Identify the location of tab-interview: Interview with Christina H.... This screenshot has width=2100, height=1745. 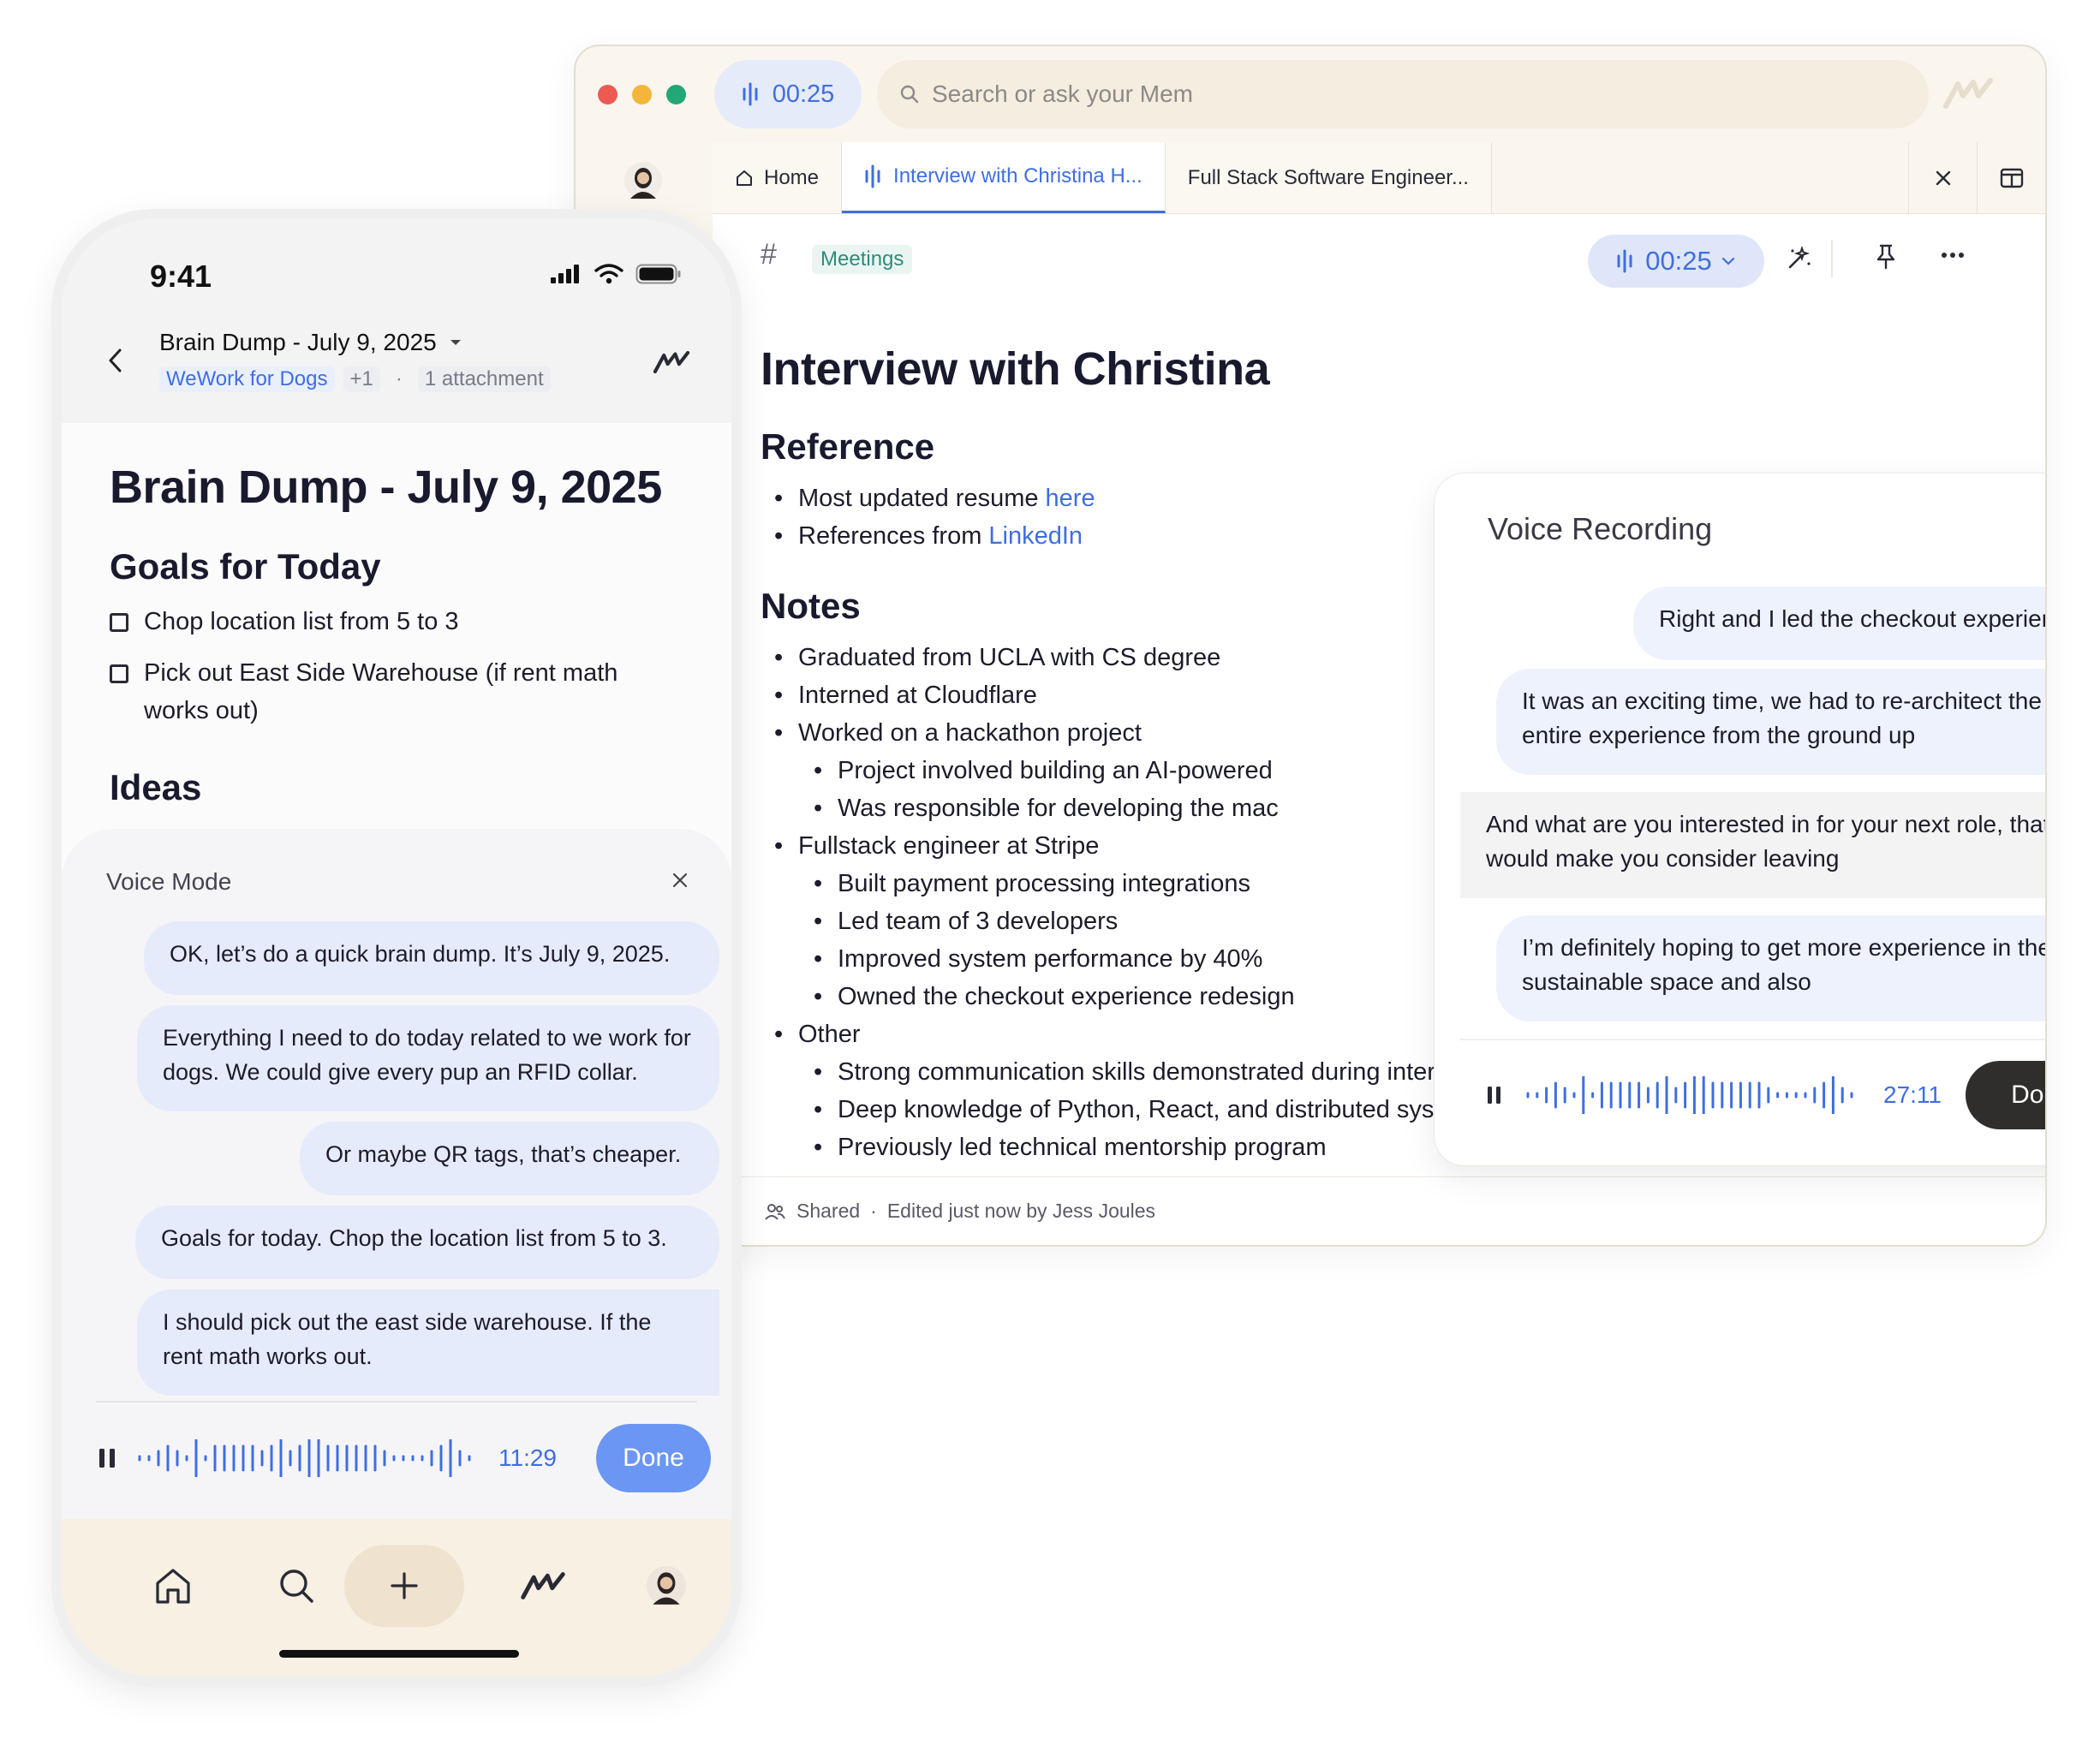
(1004, 177).